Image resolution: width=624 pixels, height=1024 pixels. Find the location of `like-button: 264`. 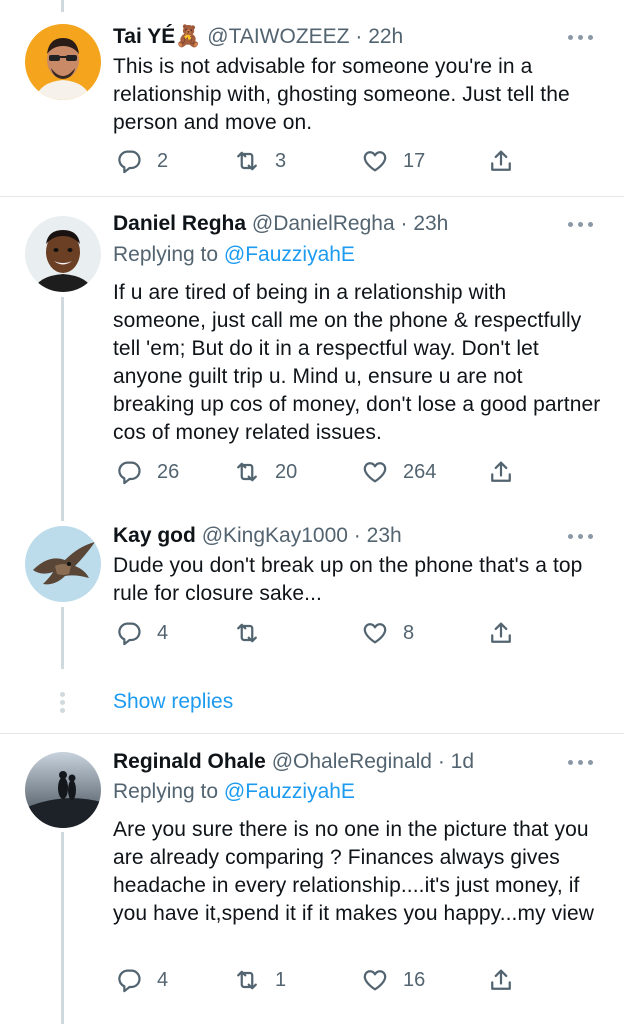

like-button: 264 is located at coordinates (398, 472).